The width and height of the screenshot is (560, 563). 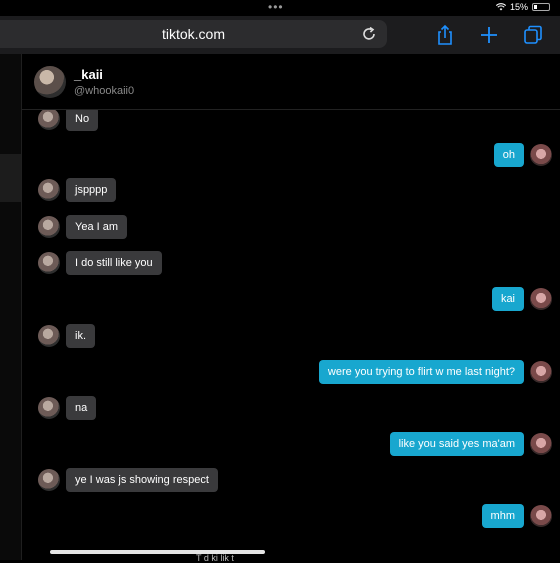 I want to click on message-row: I do still like you, so click(x=291, y=263).